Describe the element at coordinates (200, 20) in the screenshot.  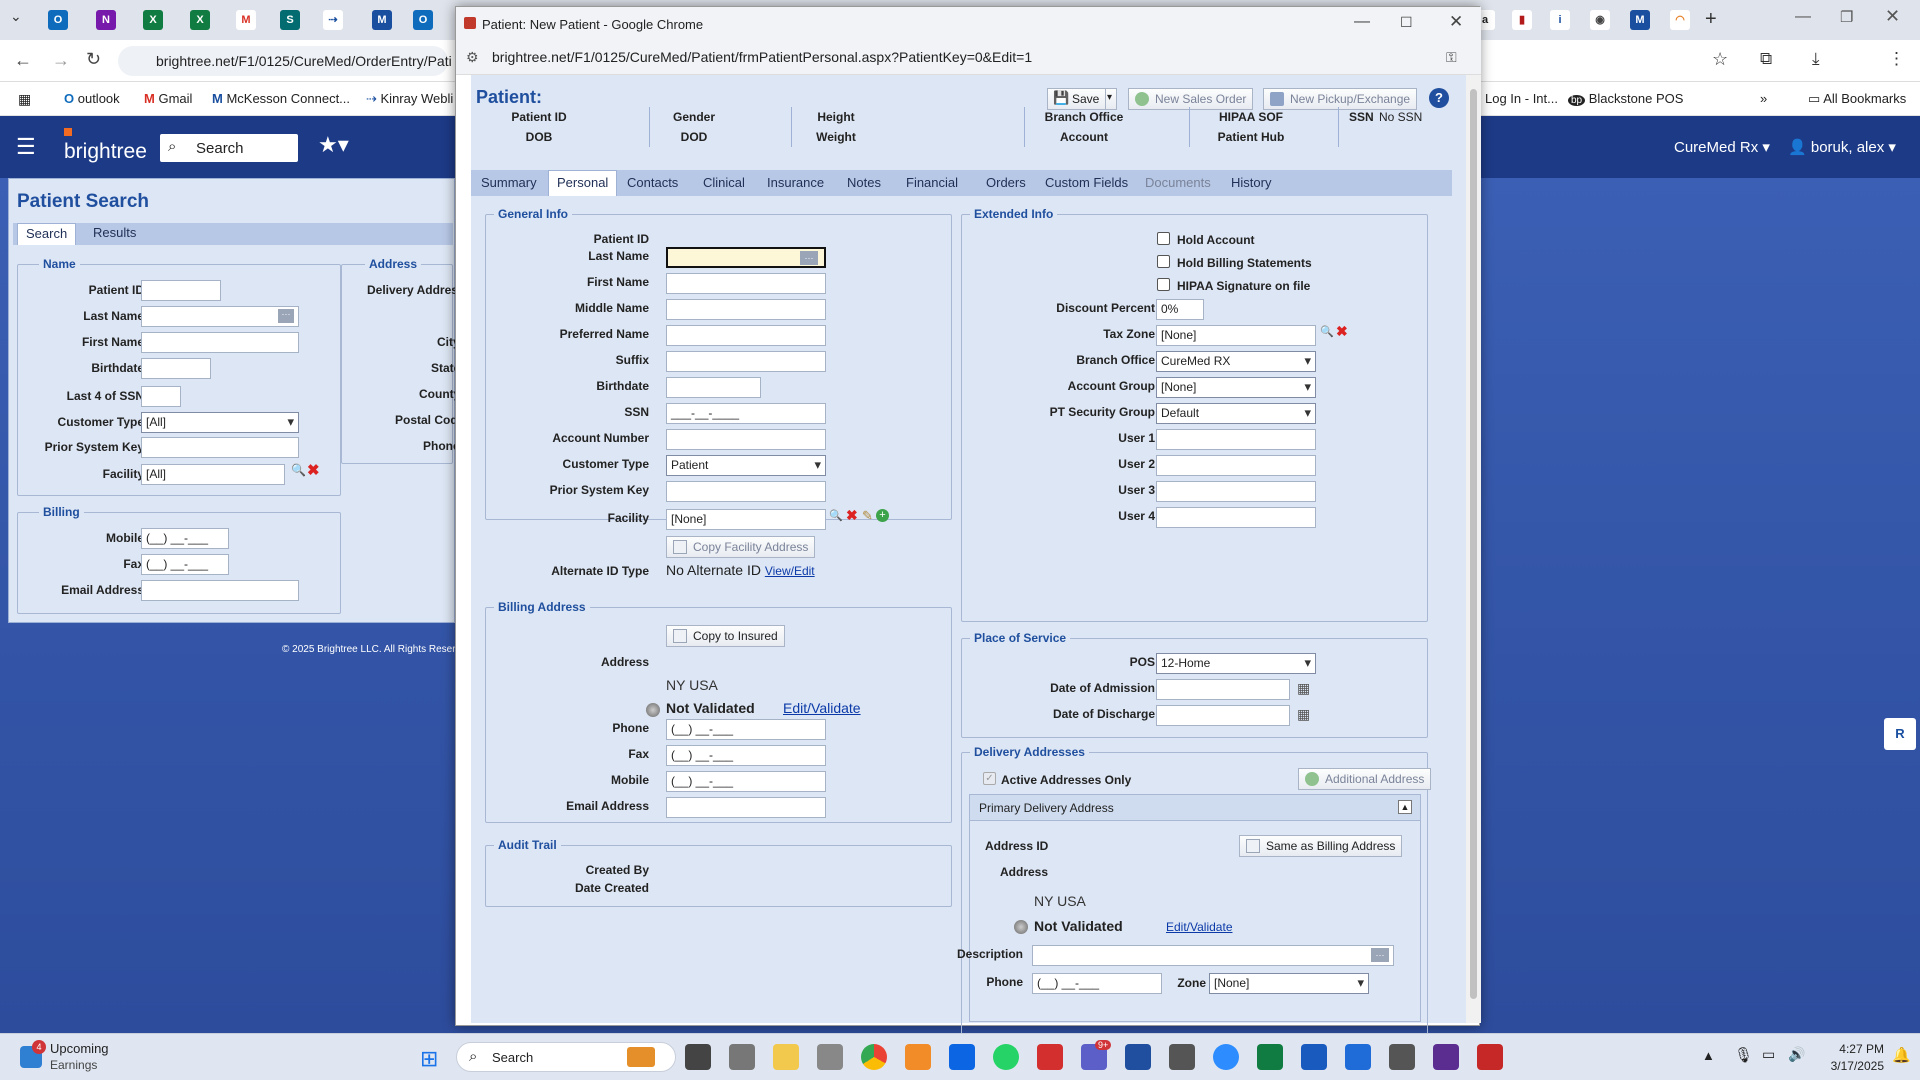
I see `excel-tab-icon: X` at that location.